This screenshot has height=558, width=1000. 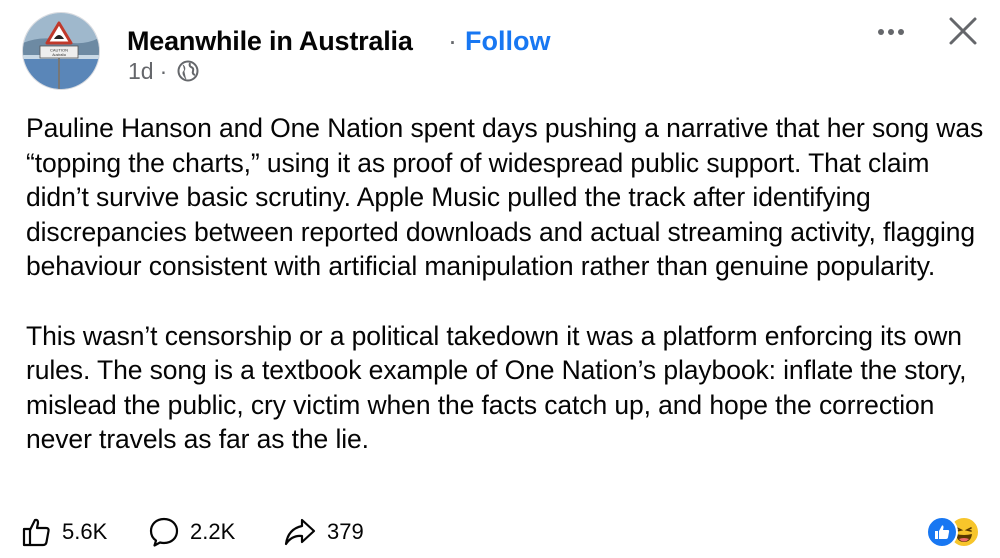 What do you see at coordinates (323, 532) in the screenshot?
I see `share-button: 379` at bounding box center [323, 532].